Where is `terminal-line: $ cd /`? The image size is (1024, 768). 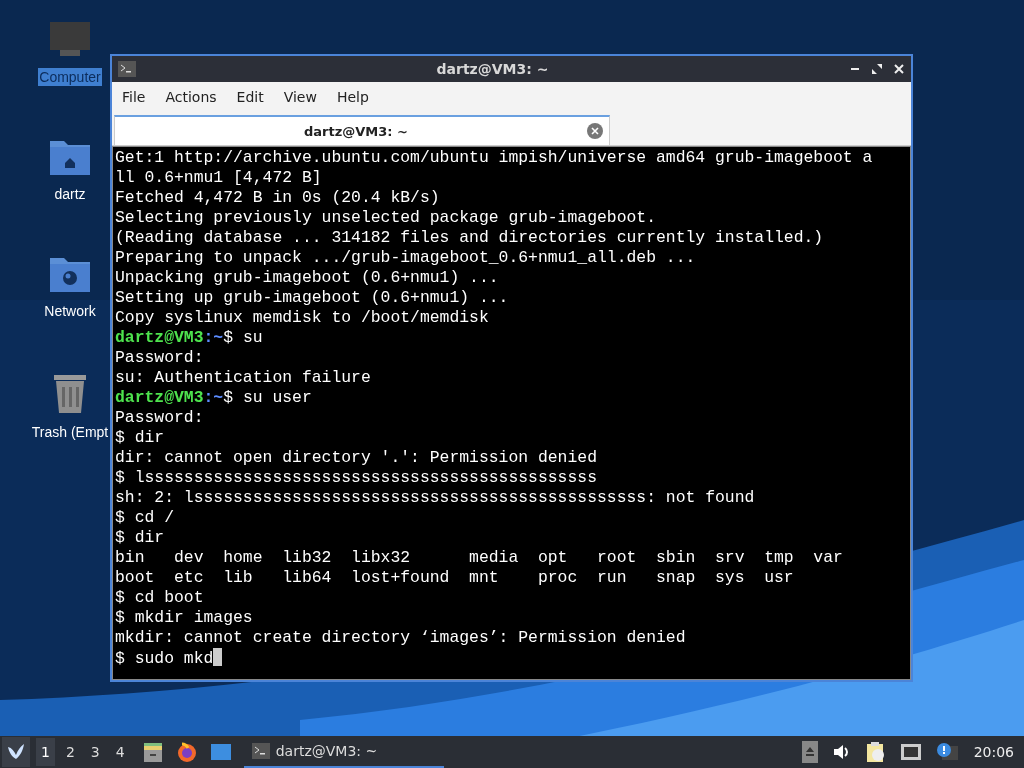 terminal-line: $ cd / is located at coordinates (145, 517).